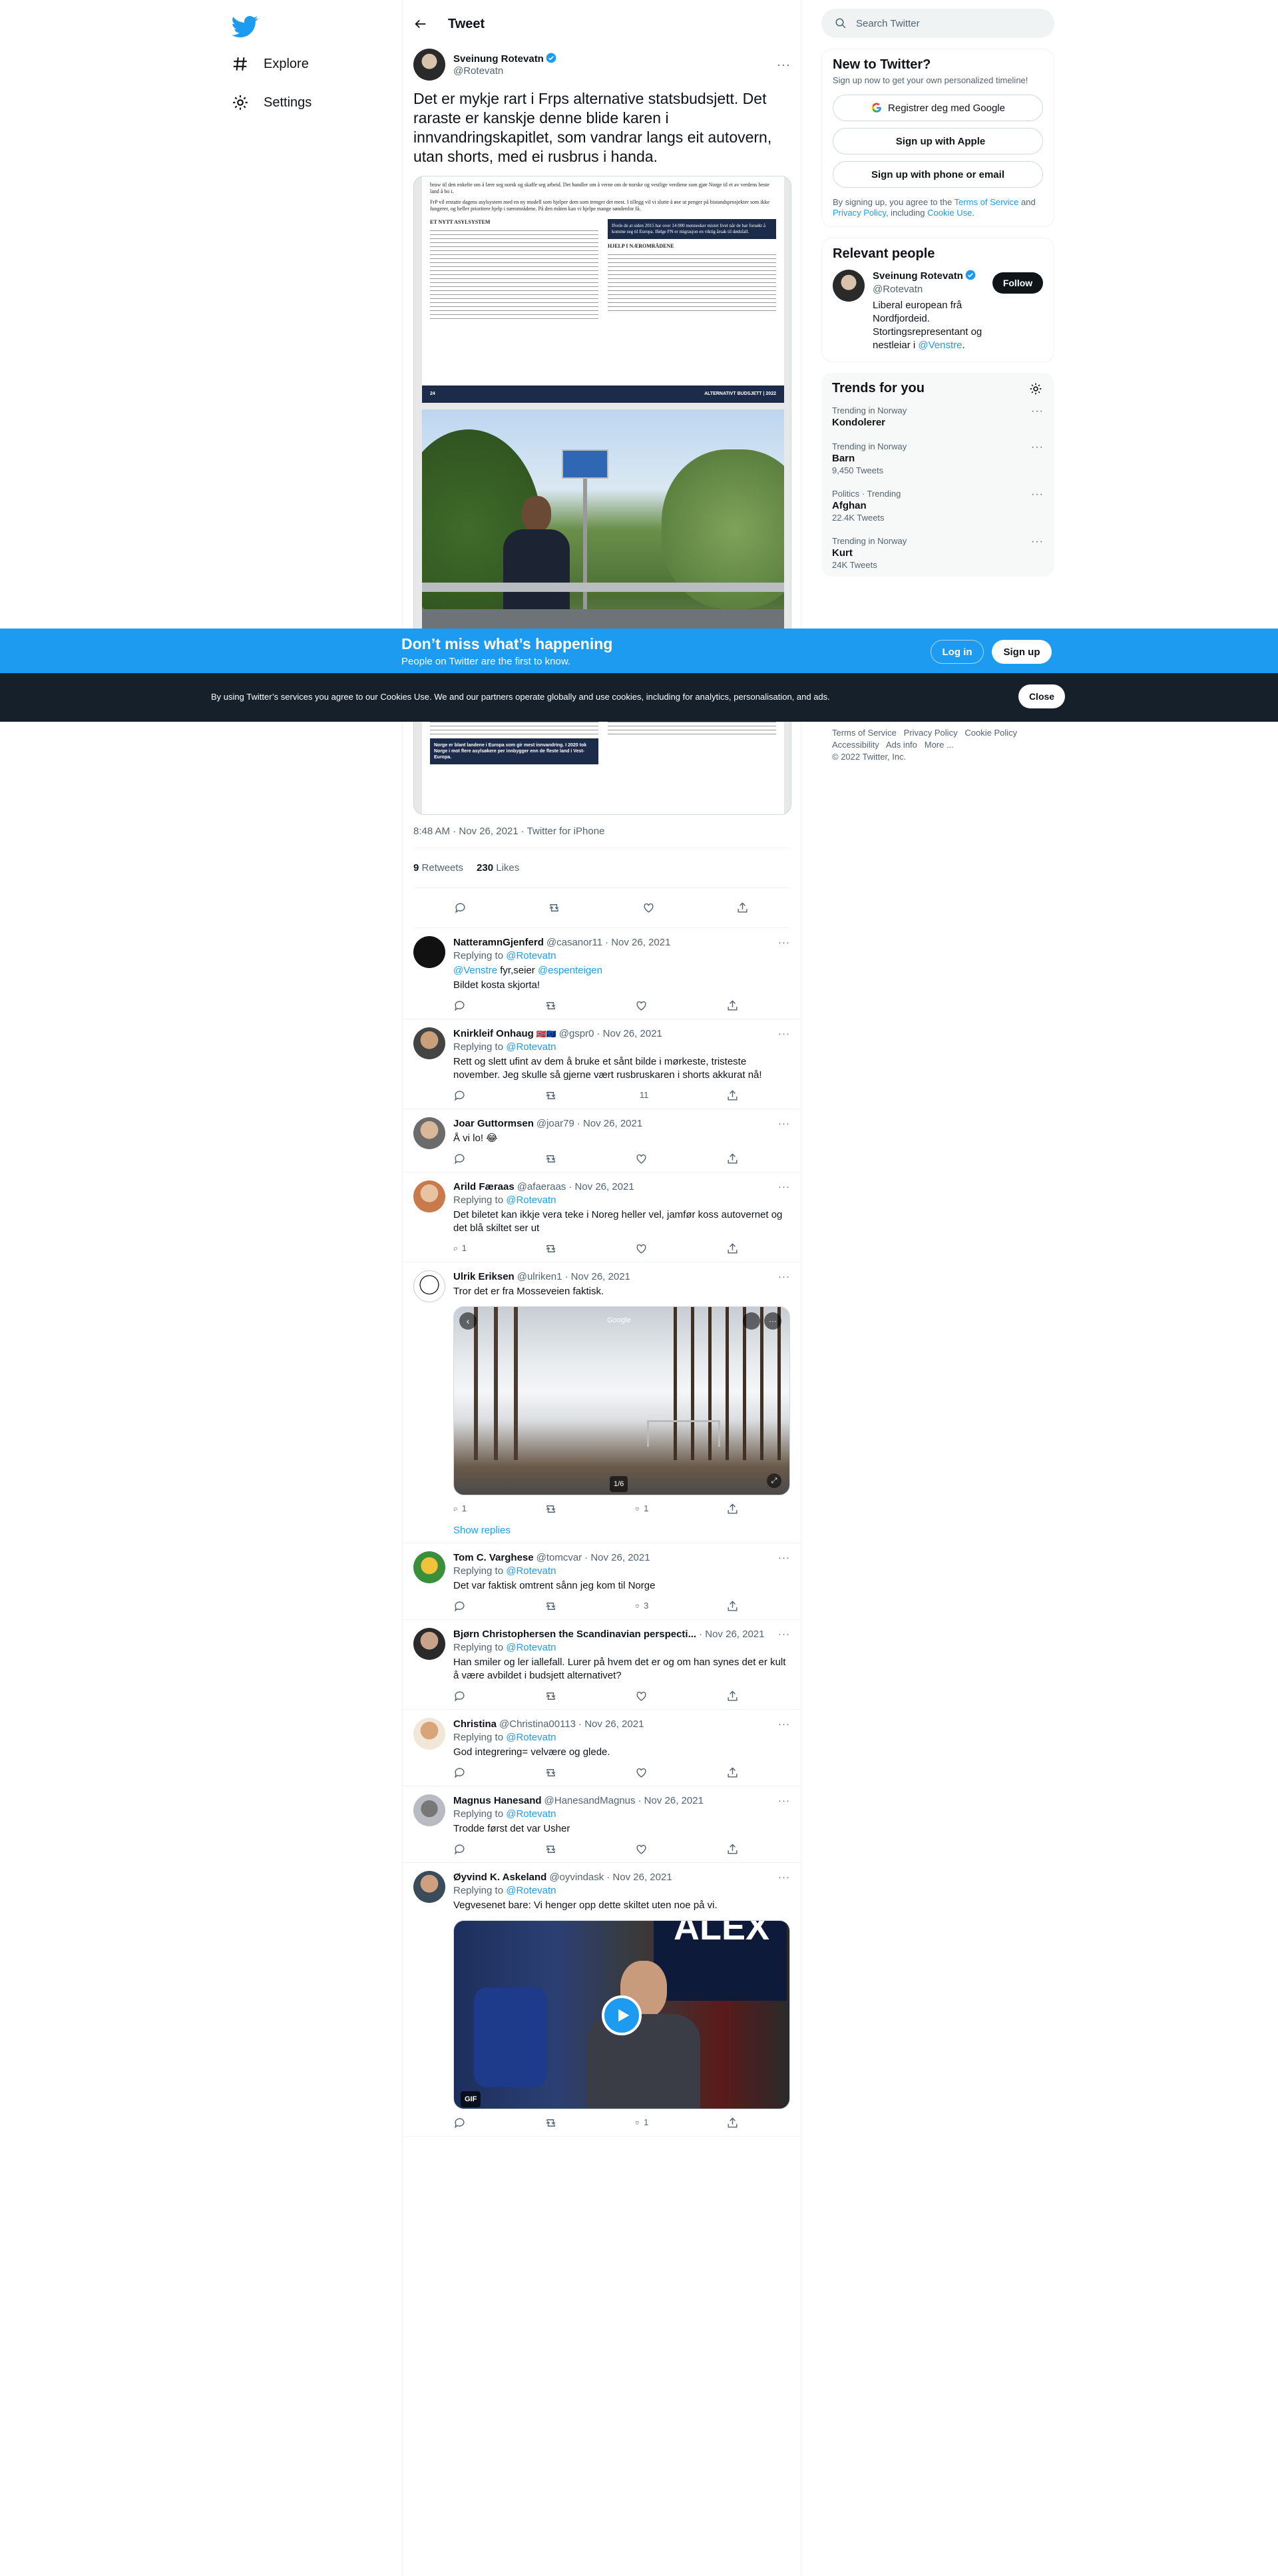  Describe the element at coordinates (498, 59) in the screenshot. I see `author-name: Sveinung Rotevatn` at that location.